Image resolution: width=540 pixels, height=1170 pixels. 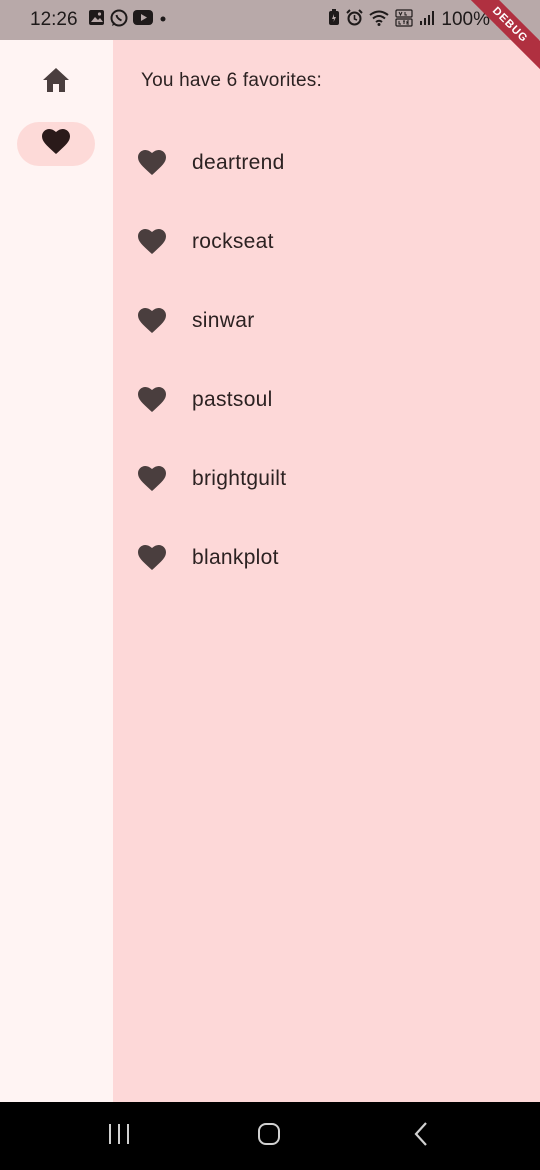 I want to click on home-icon, so click(x=56, y=82).